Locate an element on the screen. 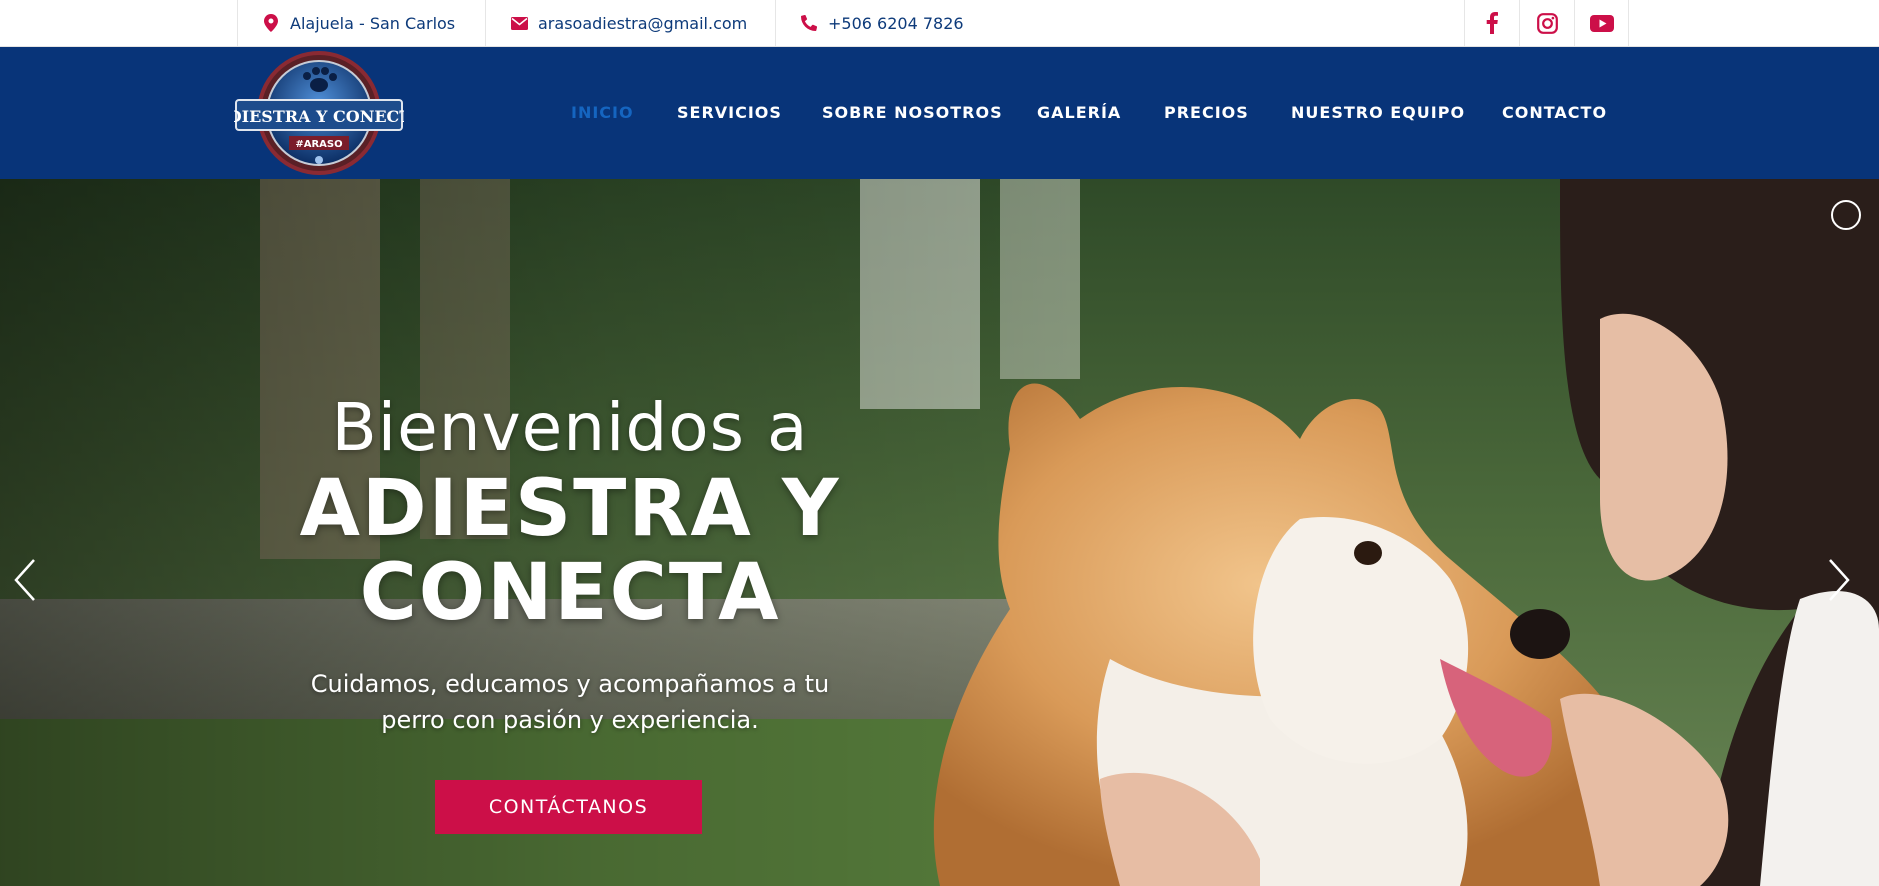 This screenshot has width=1879, height=886. nav-servicios: SERVICIOS is located at coordinates (729, 112).